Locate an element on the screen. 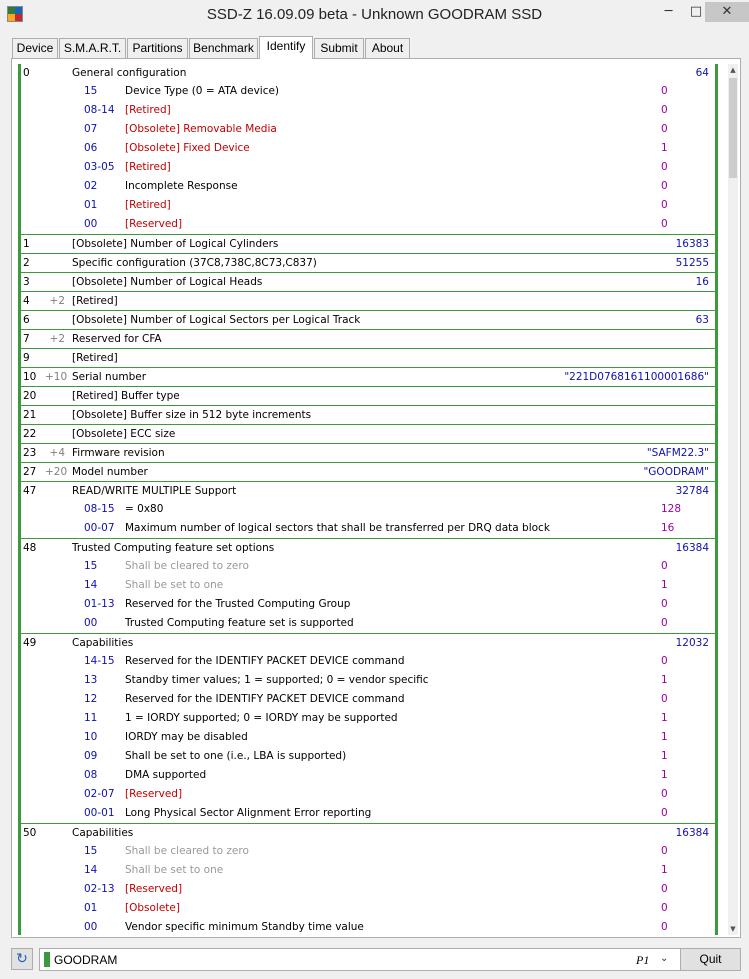 The width and height of the screenshot is (749, 979). row-value: 16384 is located at coordinates (692, 833).